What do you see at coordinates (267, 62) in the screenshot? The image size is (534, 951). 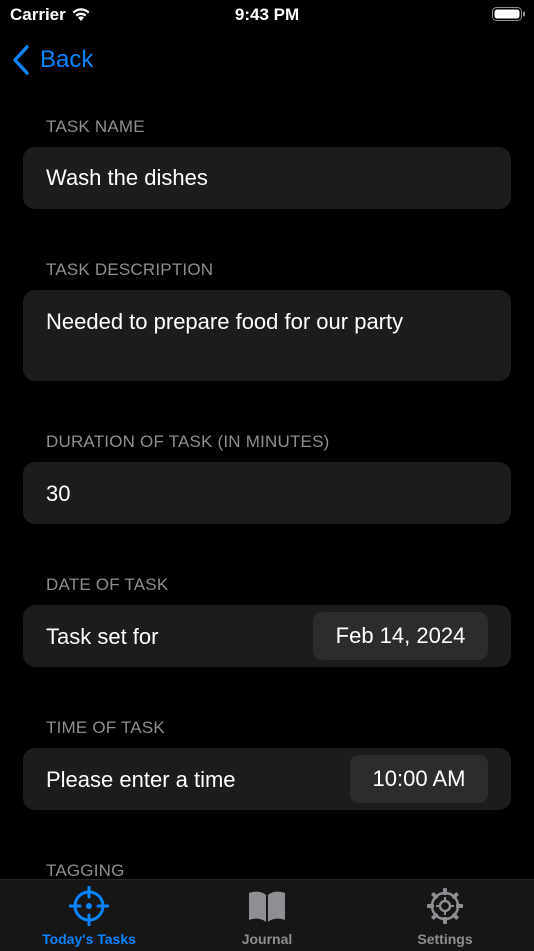 I see `navigation-bar: Back` at bounding box center [267, 62].